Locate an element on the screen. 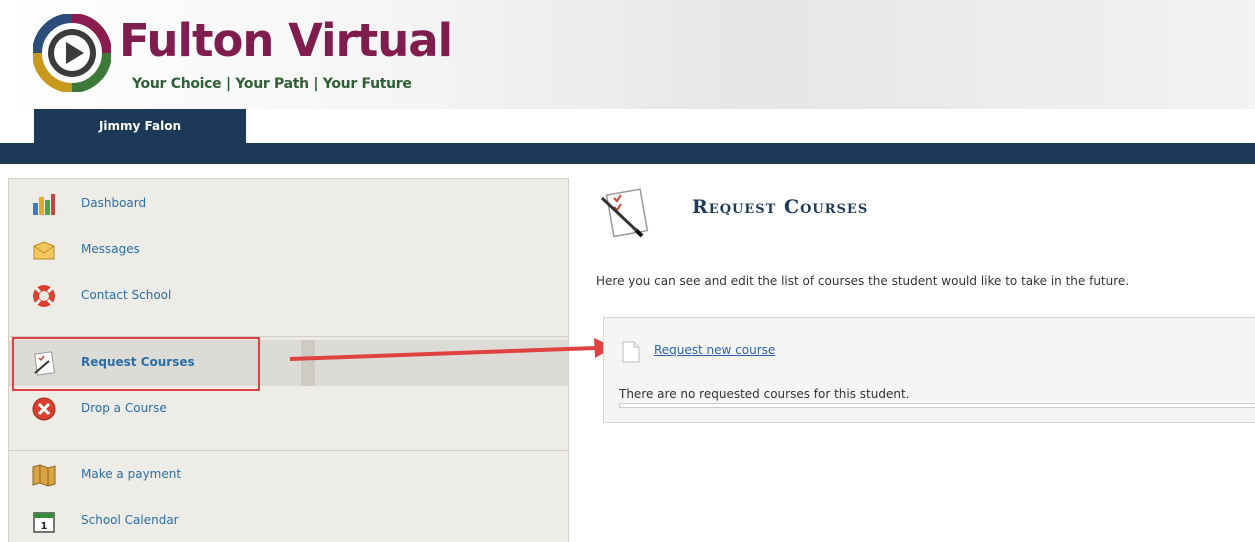 This screenshot has height=542, width=1255. top-nav-bar is located at coordinates (627, 153).